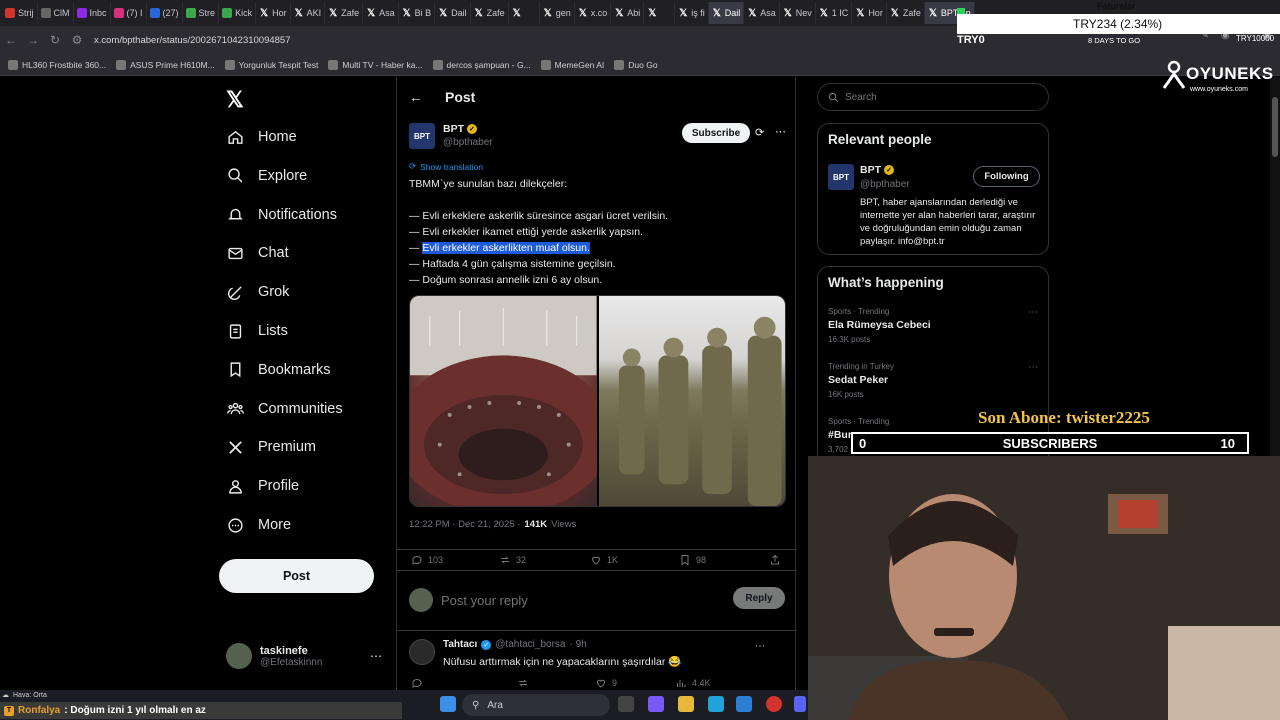 The image size is (1280, 720). I want to click on following-button: Following, so click(1006, 176).